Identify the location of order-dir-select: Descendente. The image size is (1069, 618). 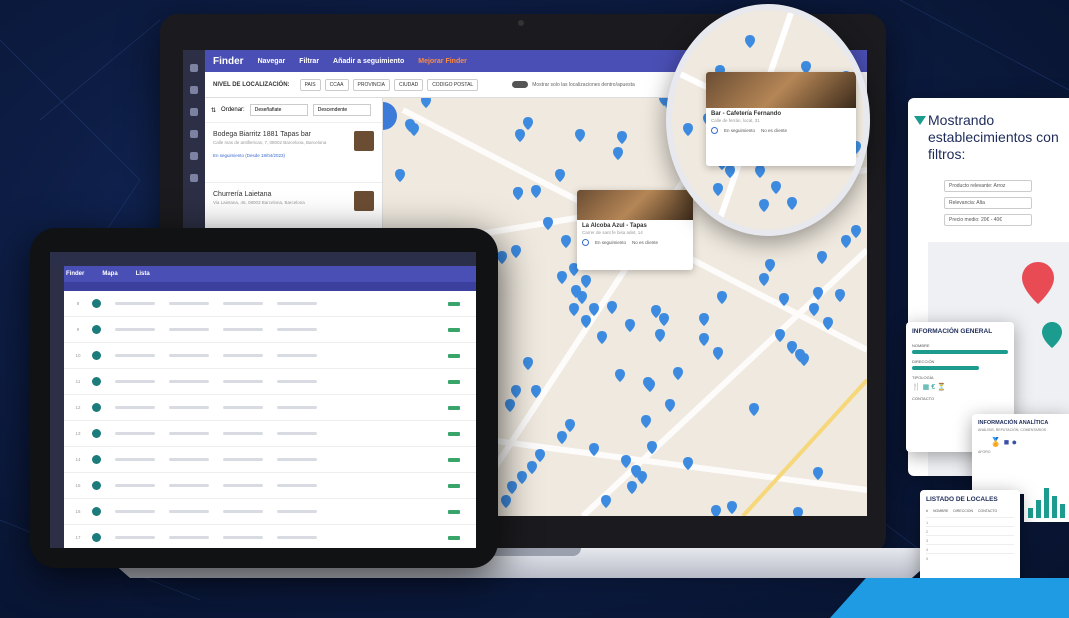
(341, 110).